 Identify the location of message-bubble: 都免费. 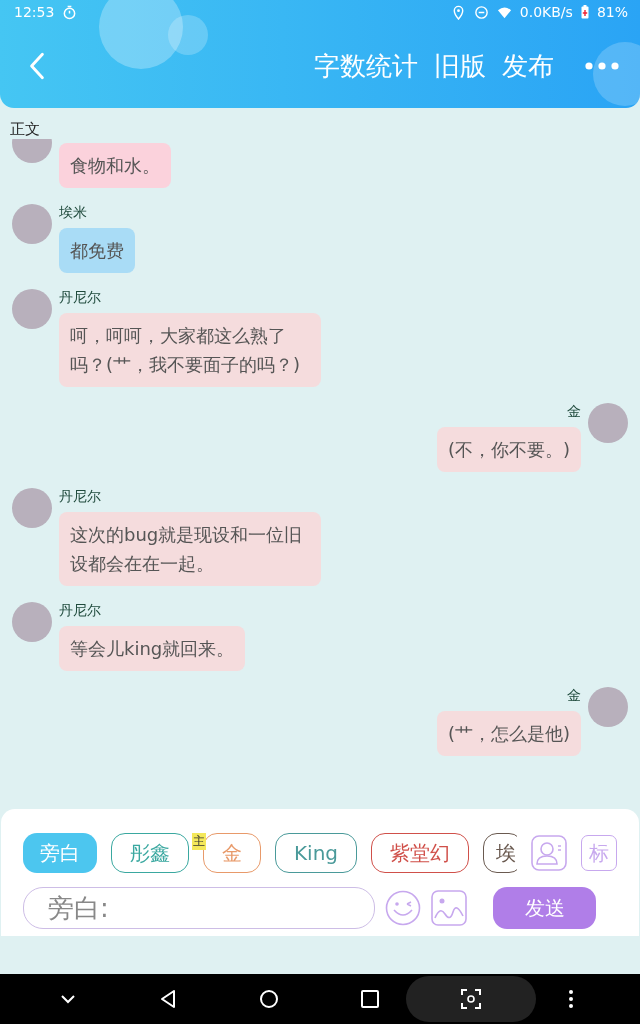
(97, 250).